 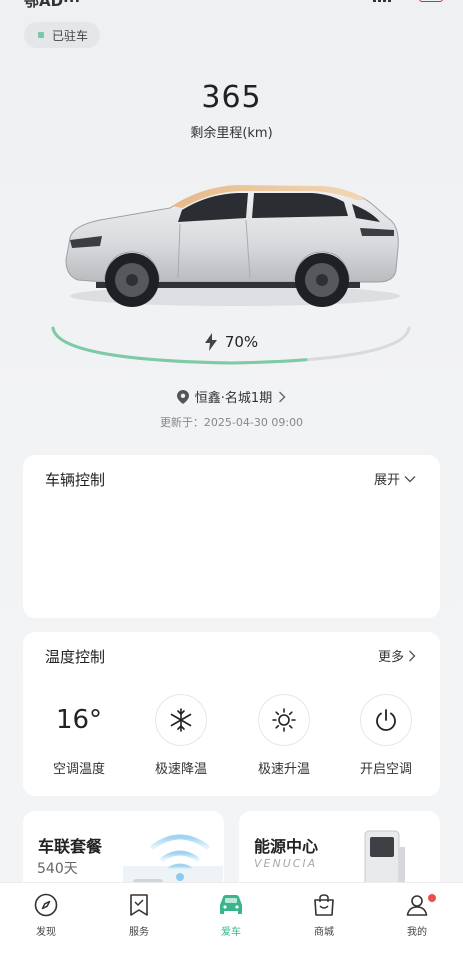 I want to click on status-bar: 鄂AD··· 4G, so click(x=231, y=5).